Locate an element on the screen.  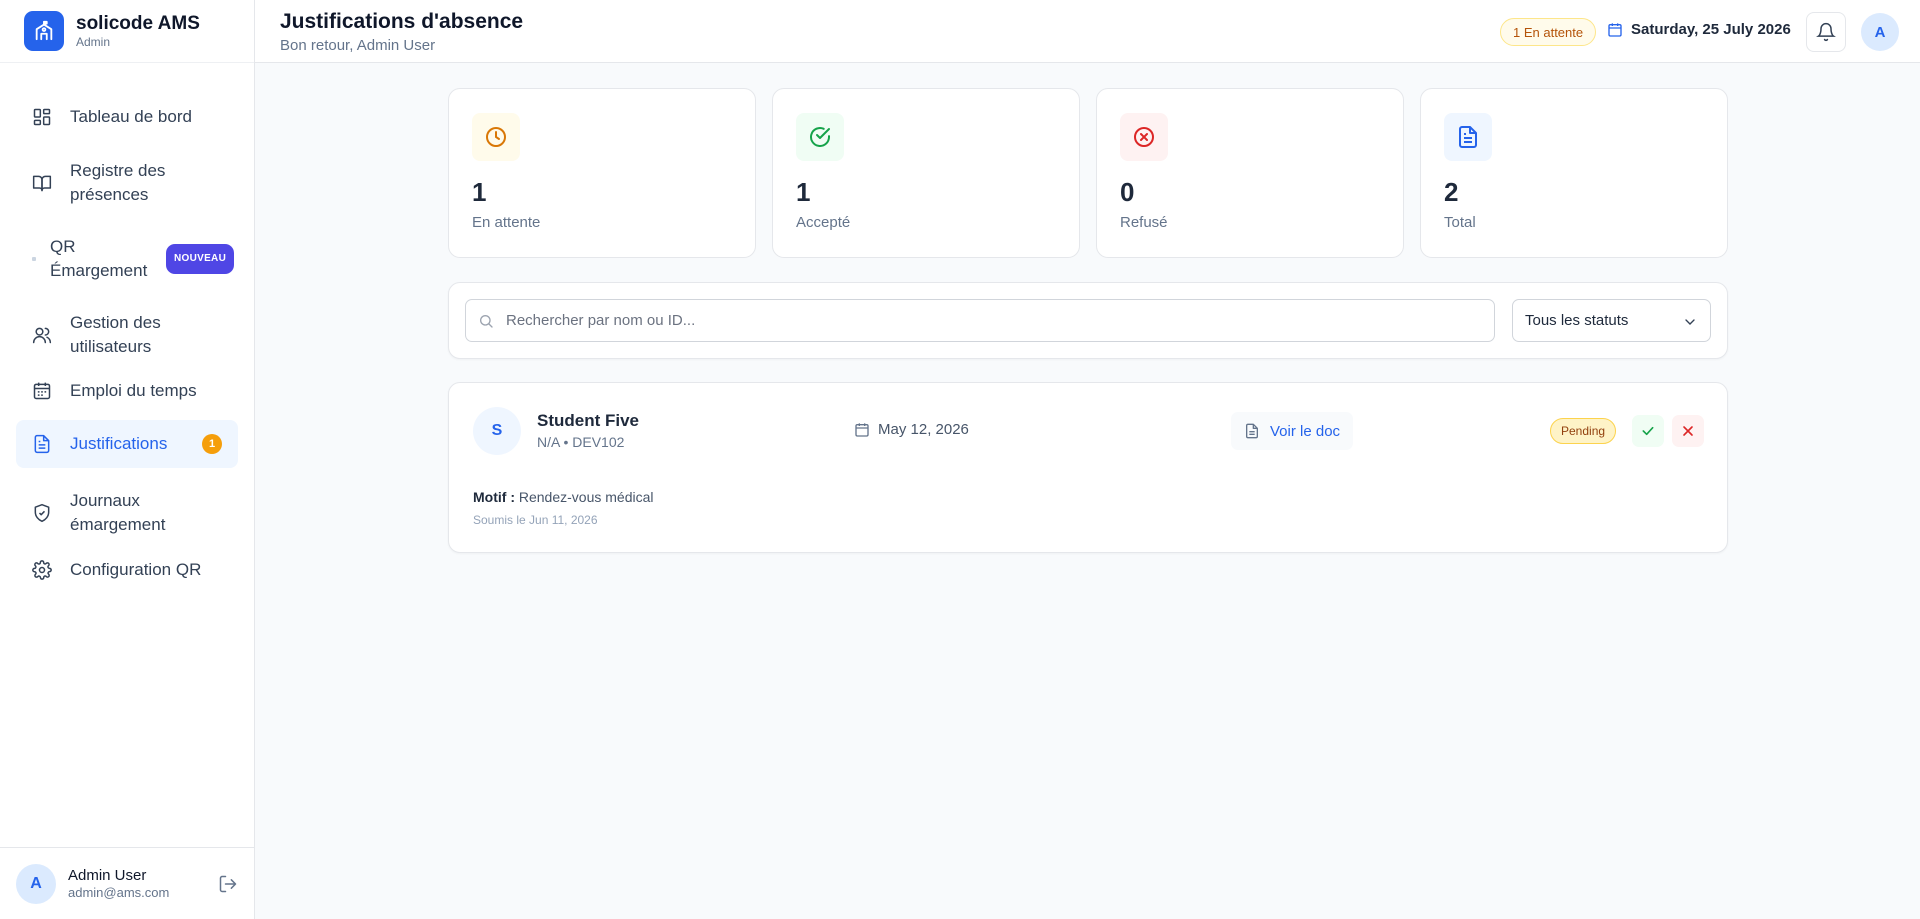
search-box is located at coordinates (980, 320).